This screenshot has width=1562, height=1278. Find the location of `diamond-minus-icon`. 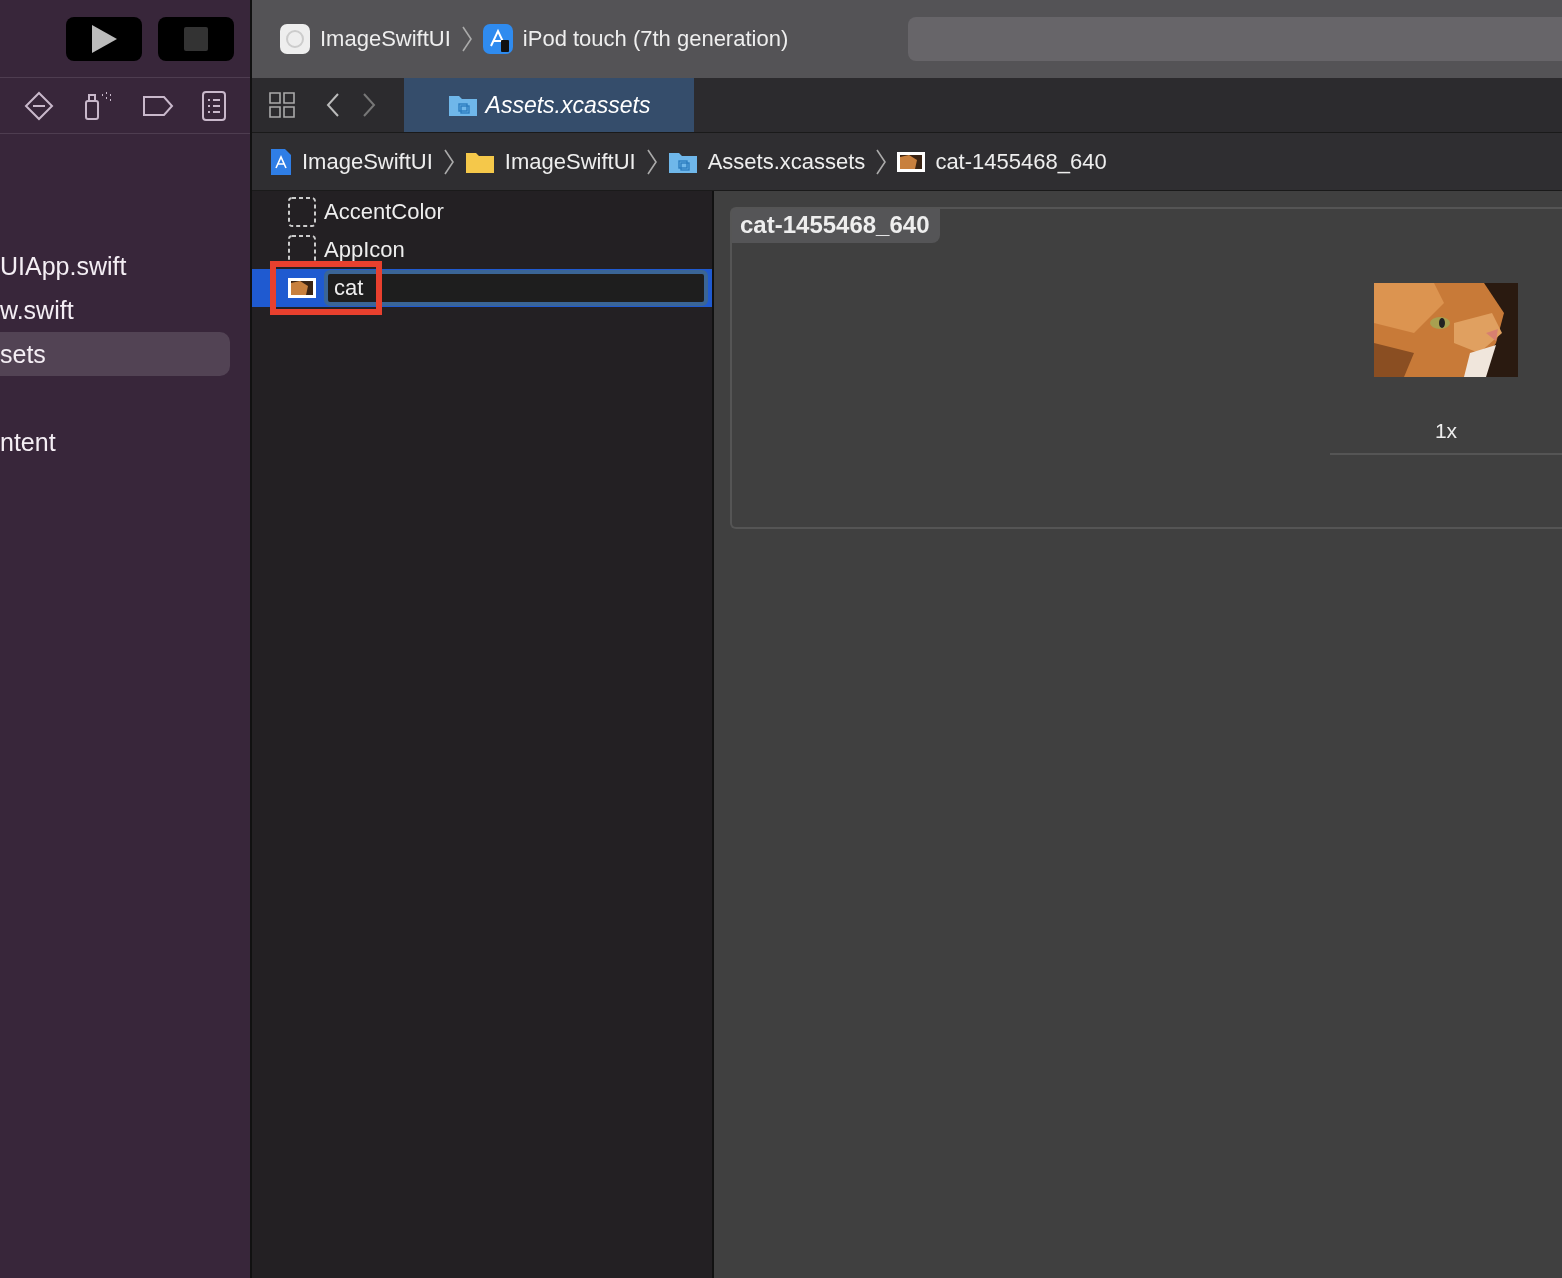

diamond-minus-icon is located at coordinates (39, 105).